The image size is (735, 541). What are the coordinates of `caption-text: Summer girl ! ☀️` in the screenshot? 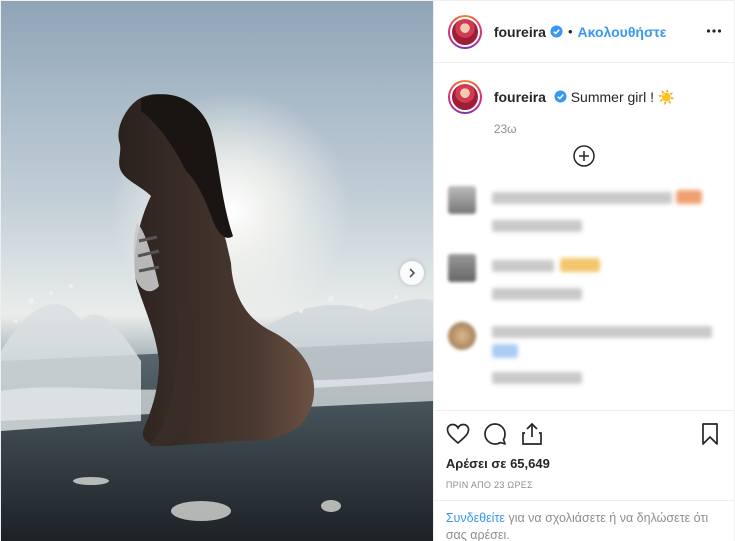 It's located at (623, 97).